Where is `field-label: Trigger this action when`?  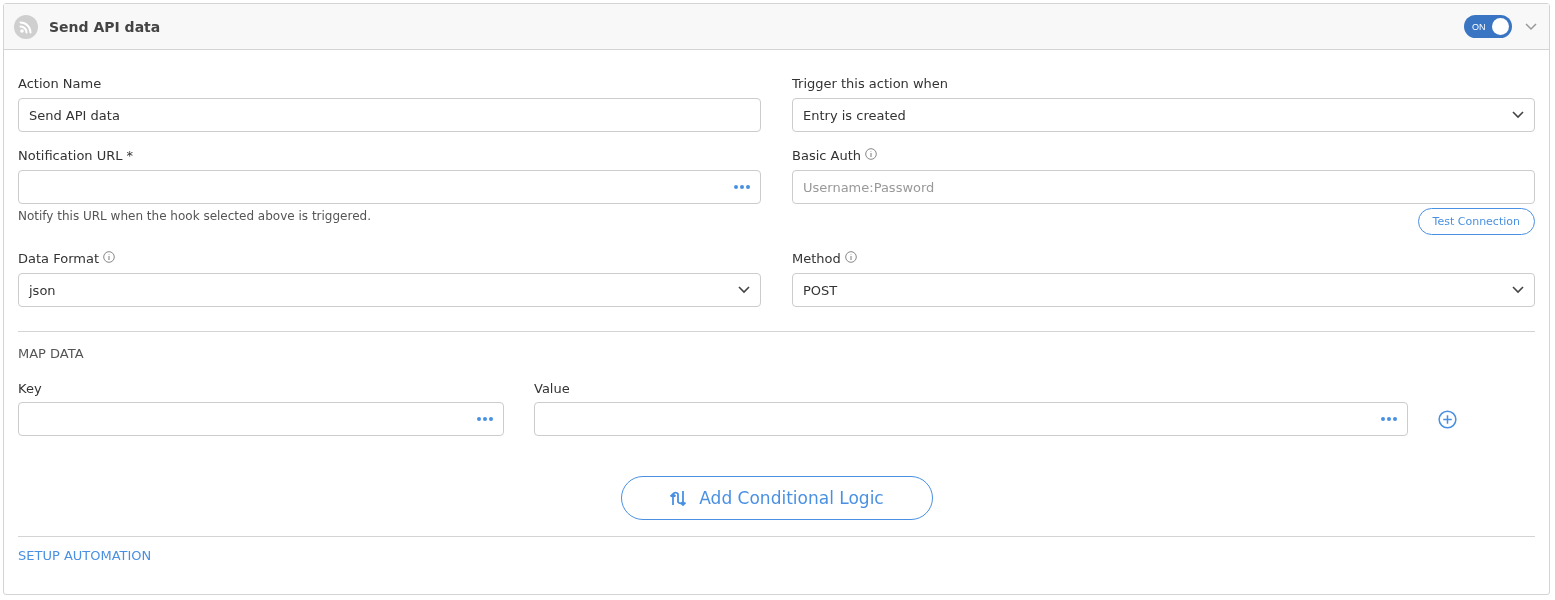
field-label: Trigger this action when is located at coordinates (870, 83).